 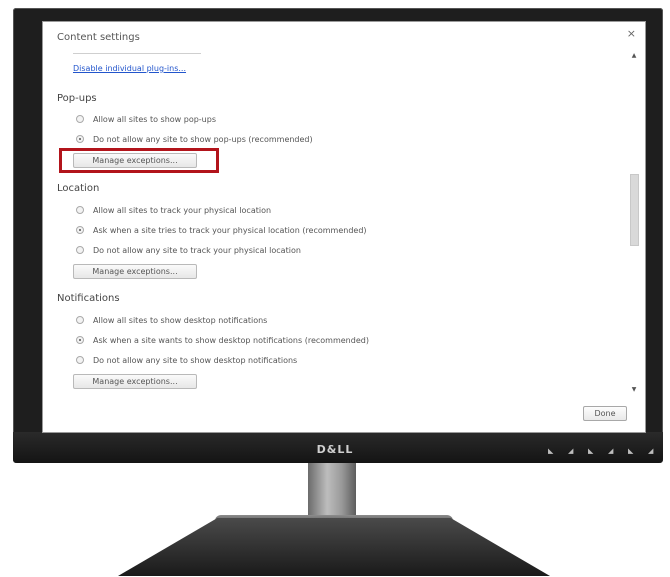 I want to click on done-button: Done, so click(x=605, y=413).